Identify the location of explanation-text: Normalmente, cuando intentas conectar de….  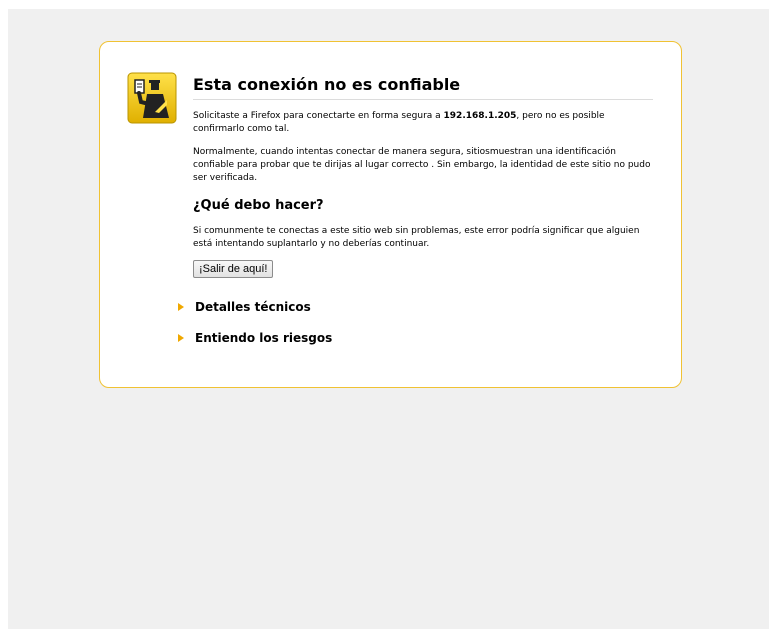
(422, 165).